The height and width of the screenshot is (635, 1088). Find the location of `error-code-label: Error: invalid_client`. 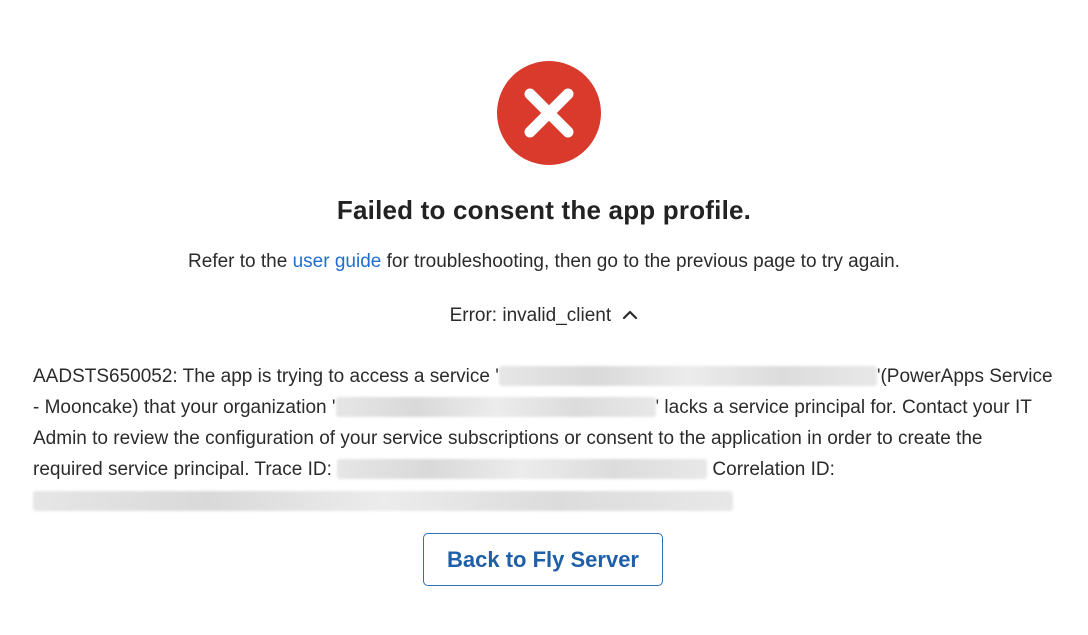

error-code-label: Error: invalid_client is located at coordinates (531, 315).